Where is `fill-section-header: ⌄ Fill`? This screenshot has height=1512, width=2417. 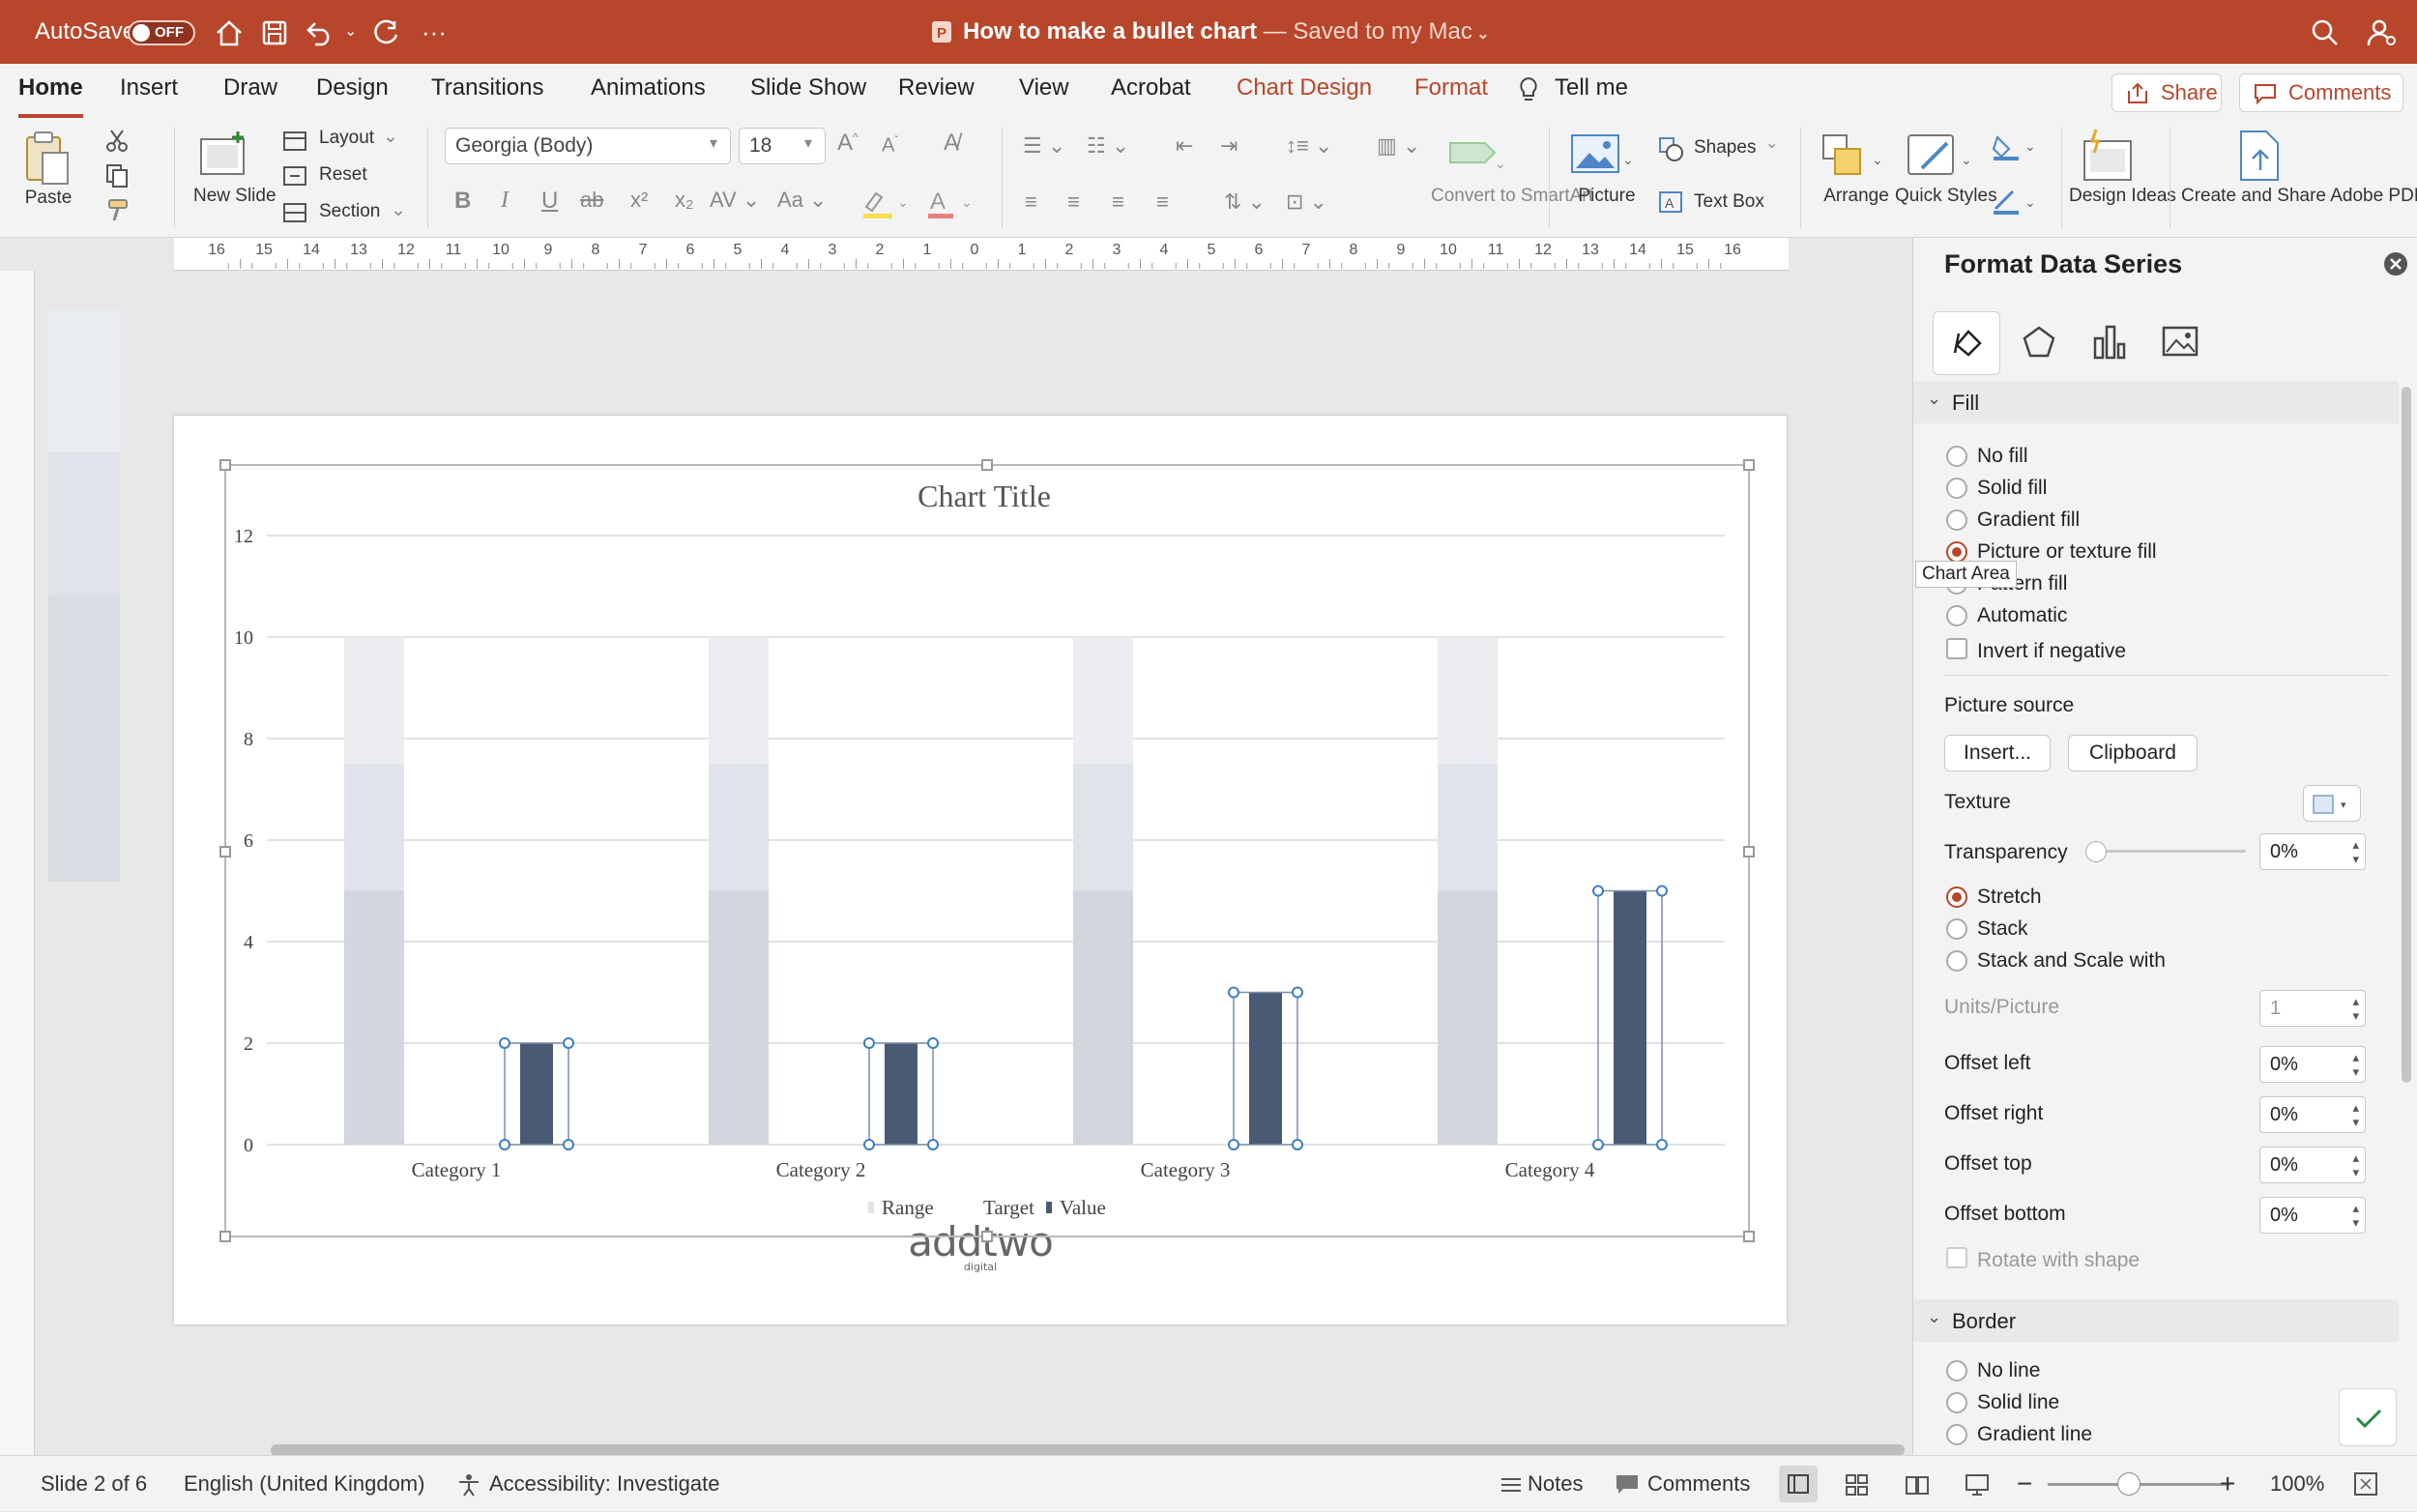 fill-section-header: ⌄ Fill is located at coordinates (2156, 402).